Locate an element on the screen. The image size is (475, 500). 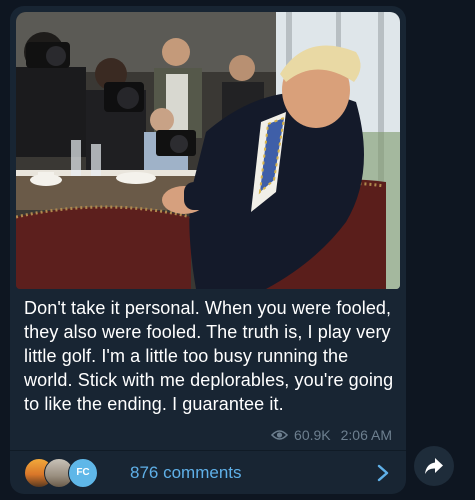
commenter-avatars: FC is located at coordinates (64, 472).